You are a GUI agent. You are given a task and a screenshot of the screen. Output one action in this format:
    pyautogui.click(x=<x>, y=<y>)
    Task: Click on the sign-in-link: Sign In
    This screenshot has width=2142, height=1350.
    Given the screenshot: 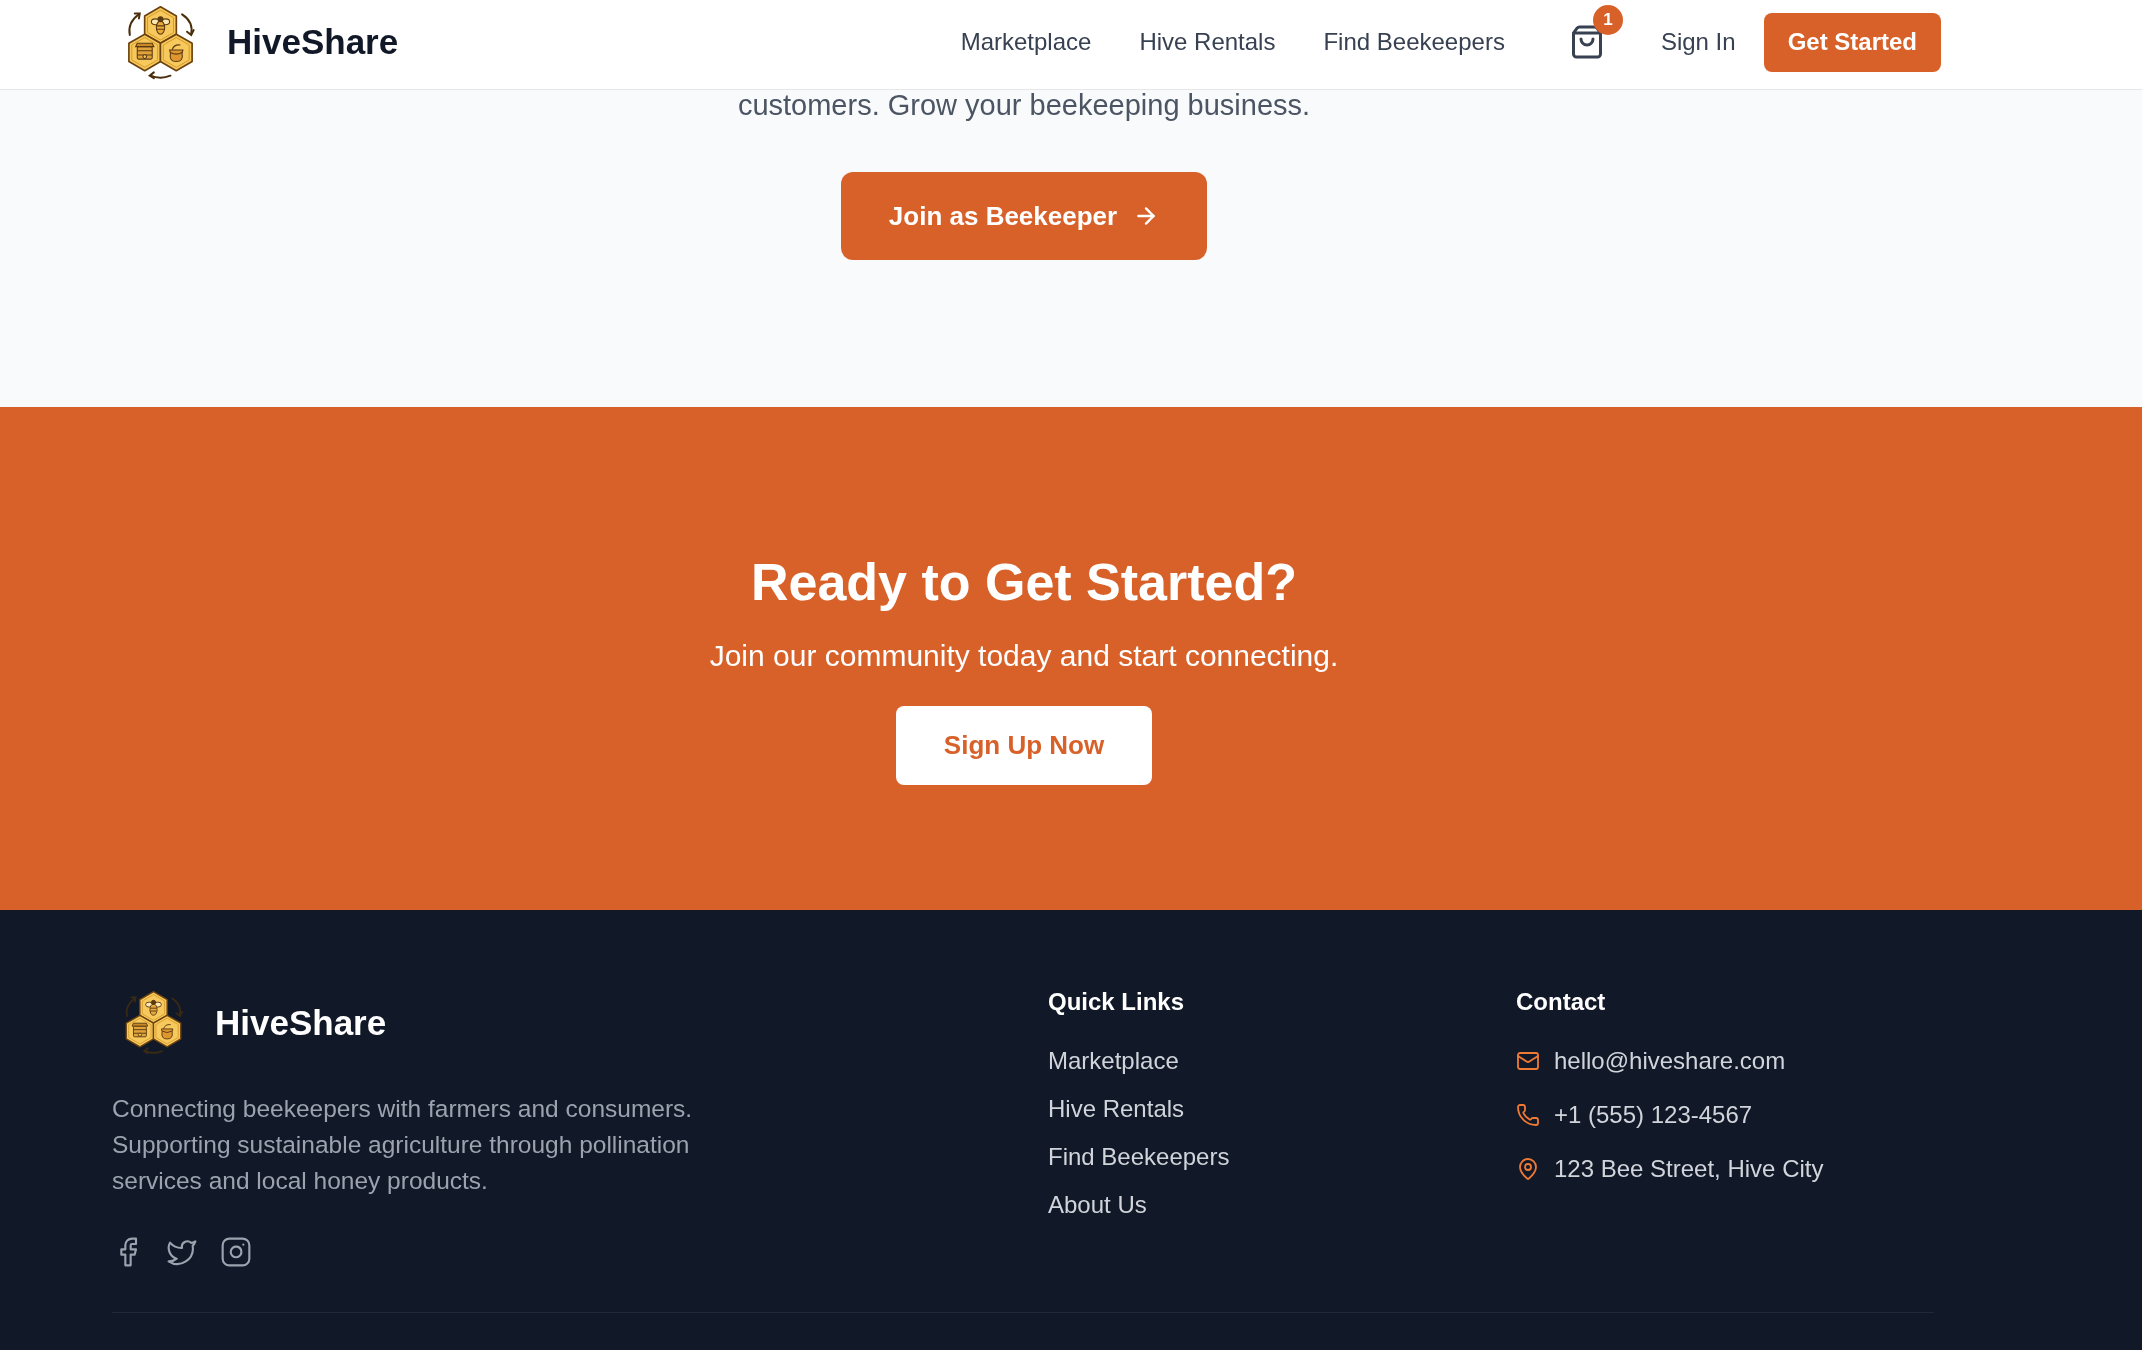 What is the action you would take?
    pyautogui.click(x=1698, y=42)
    